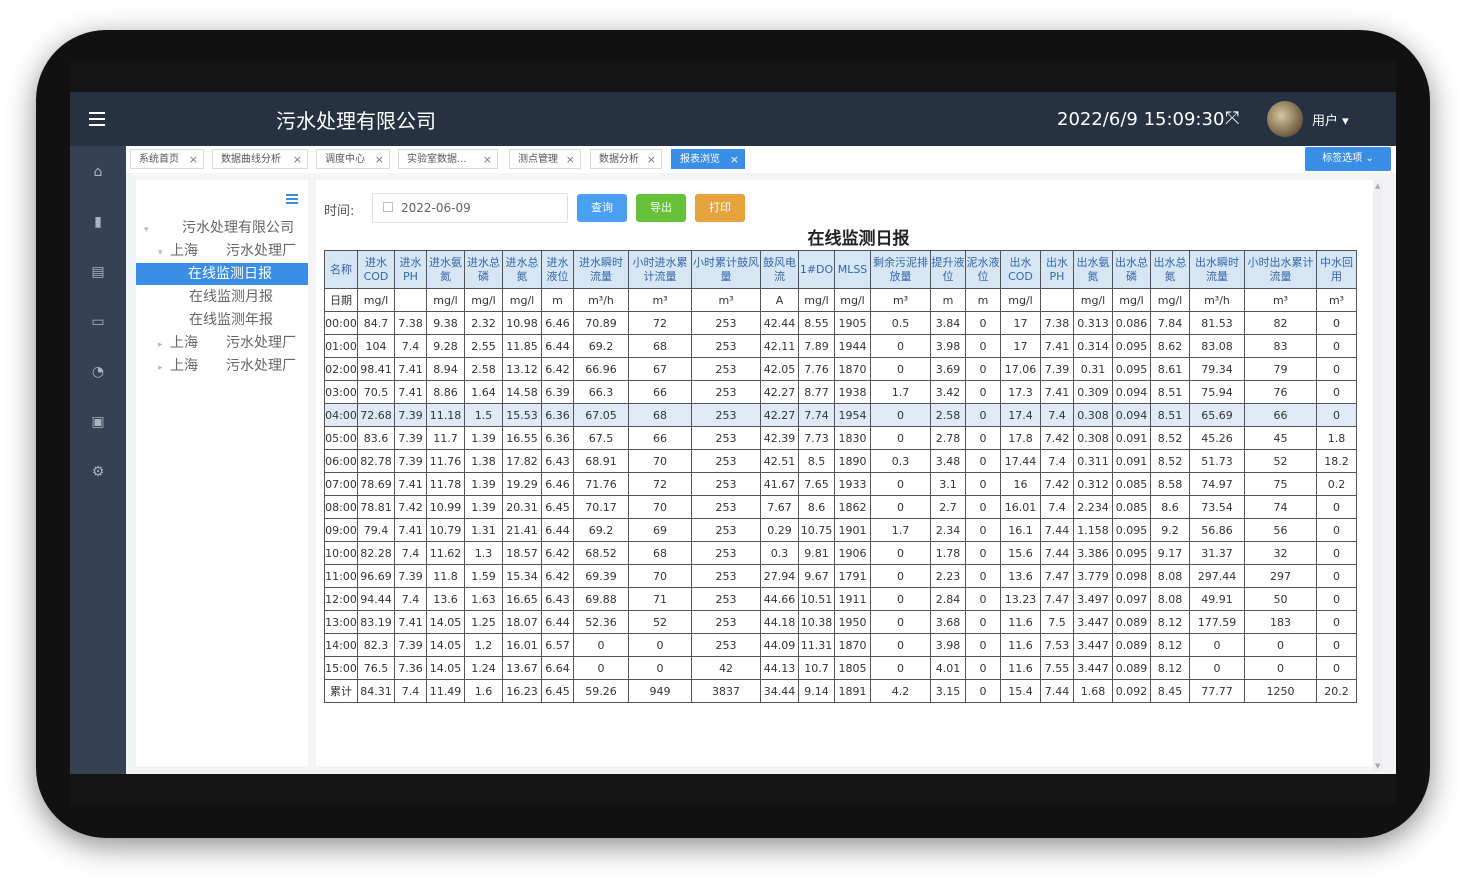 The width and height of the screenshot is (1466, 882). What do you see at coordinates (231, 320) in the screenshot?
I see `tree-item-yearly: 在线监测年报` at bounding box center [231, 320].